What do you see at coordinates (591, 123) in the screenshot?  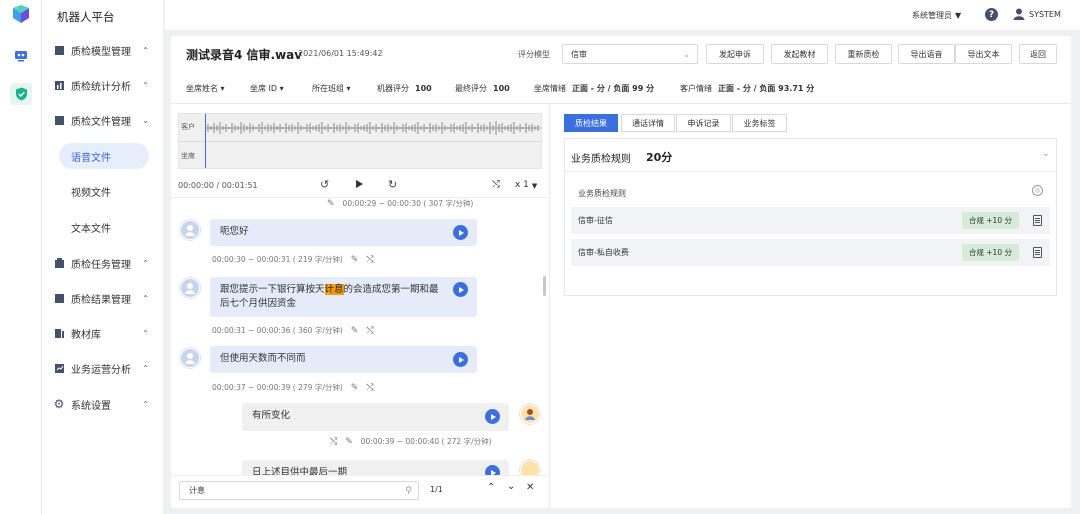 I see `tab-qc-result: 质检结果` at bounding box center [591, 123].